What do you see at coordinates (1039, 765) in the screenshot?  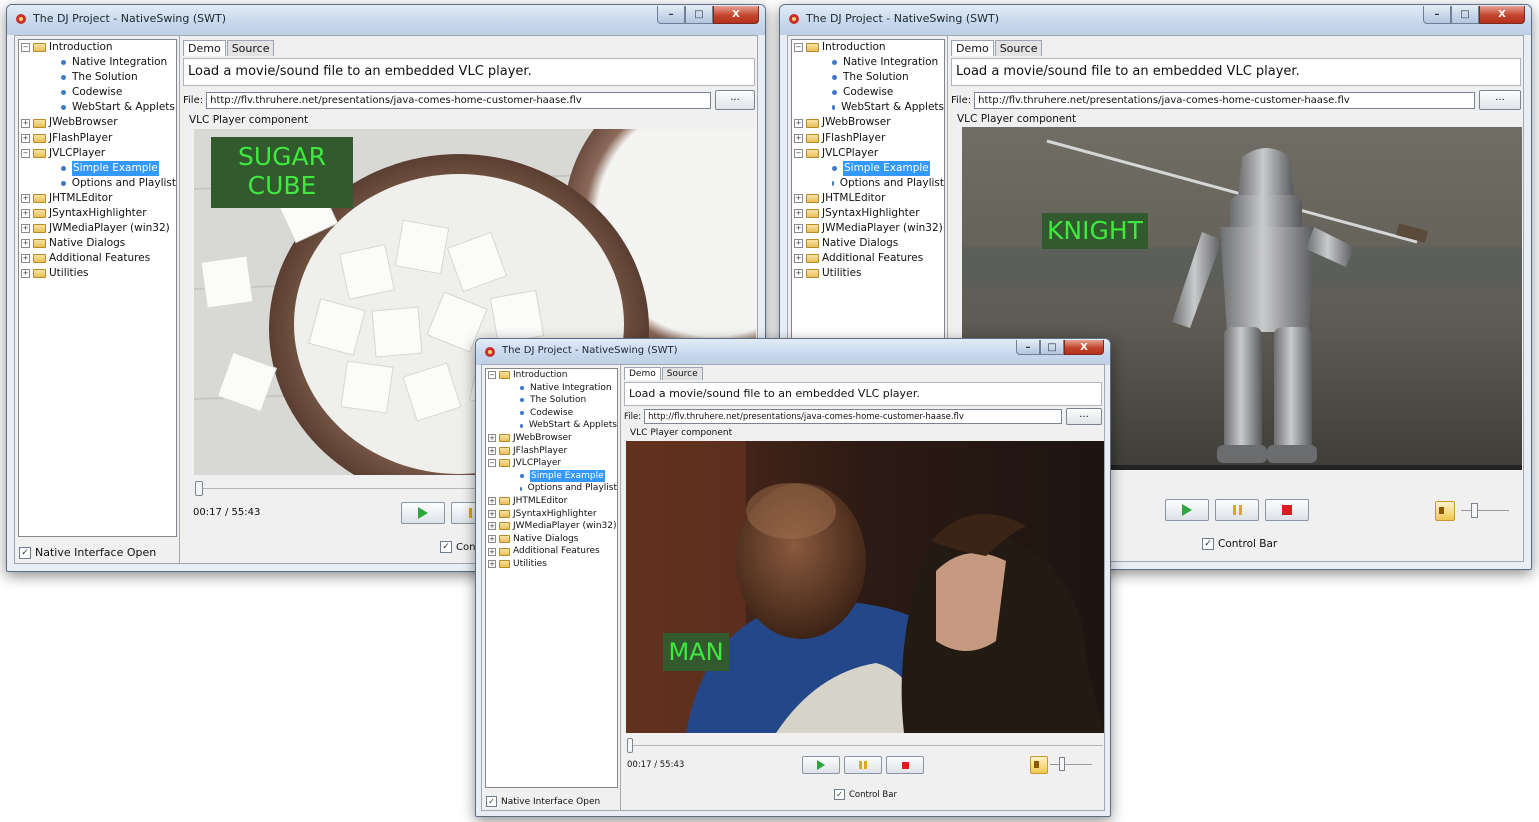 I see `volume-button` at bounding box center [1039, 765].